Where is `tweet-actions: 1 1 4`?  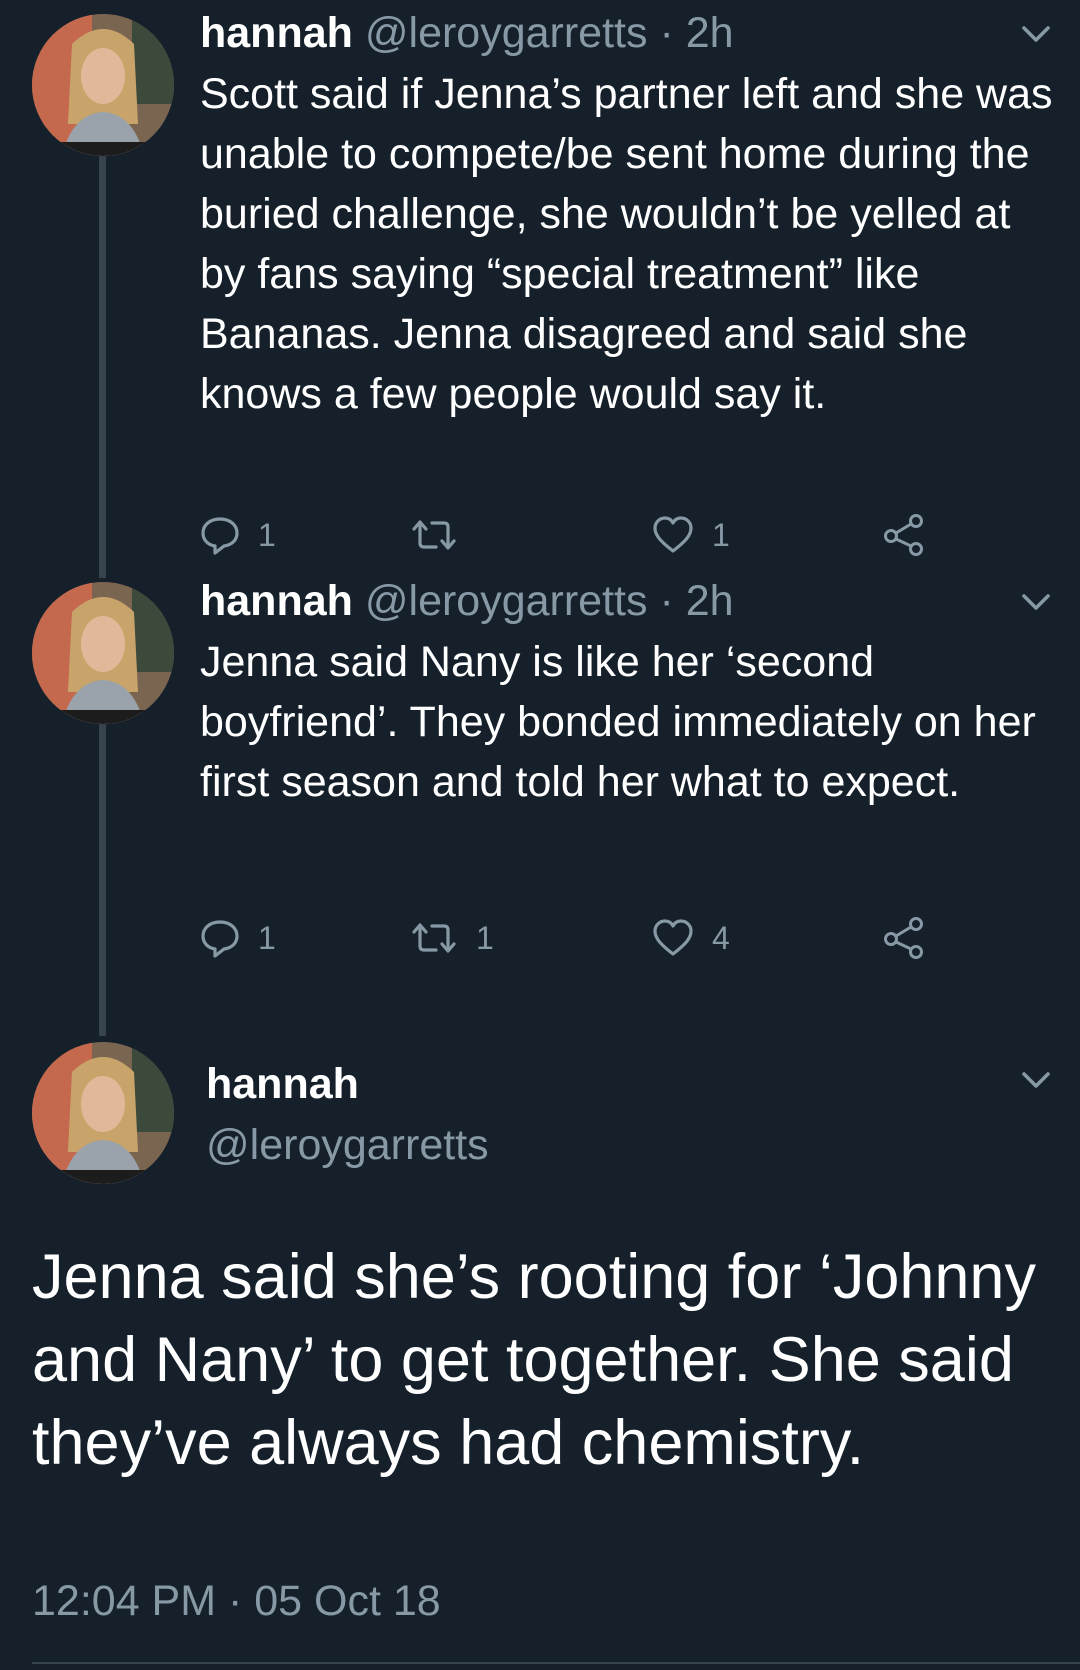 tweet-actions: 1 1 4 is located at coordinates (580, 938).